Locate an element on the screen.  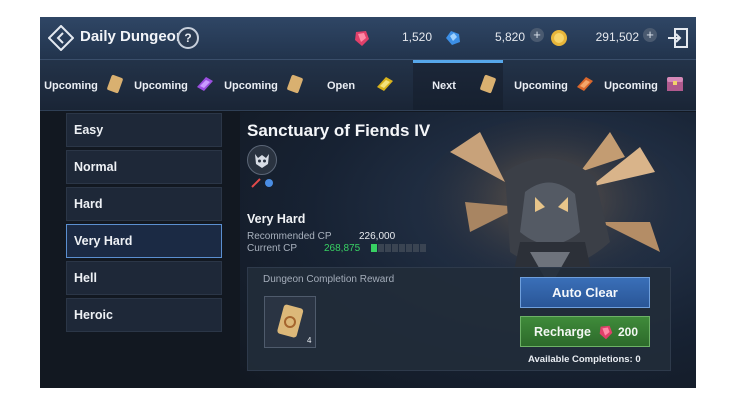
defense-element-icon is located at coordinates (269, 183).